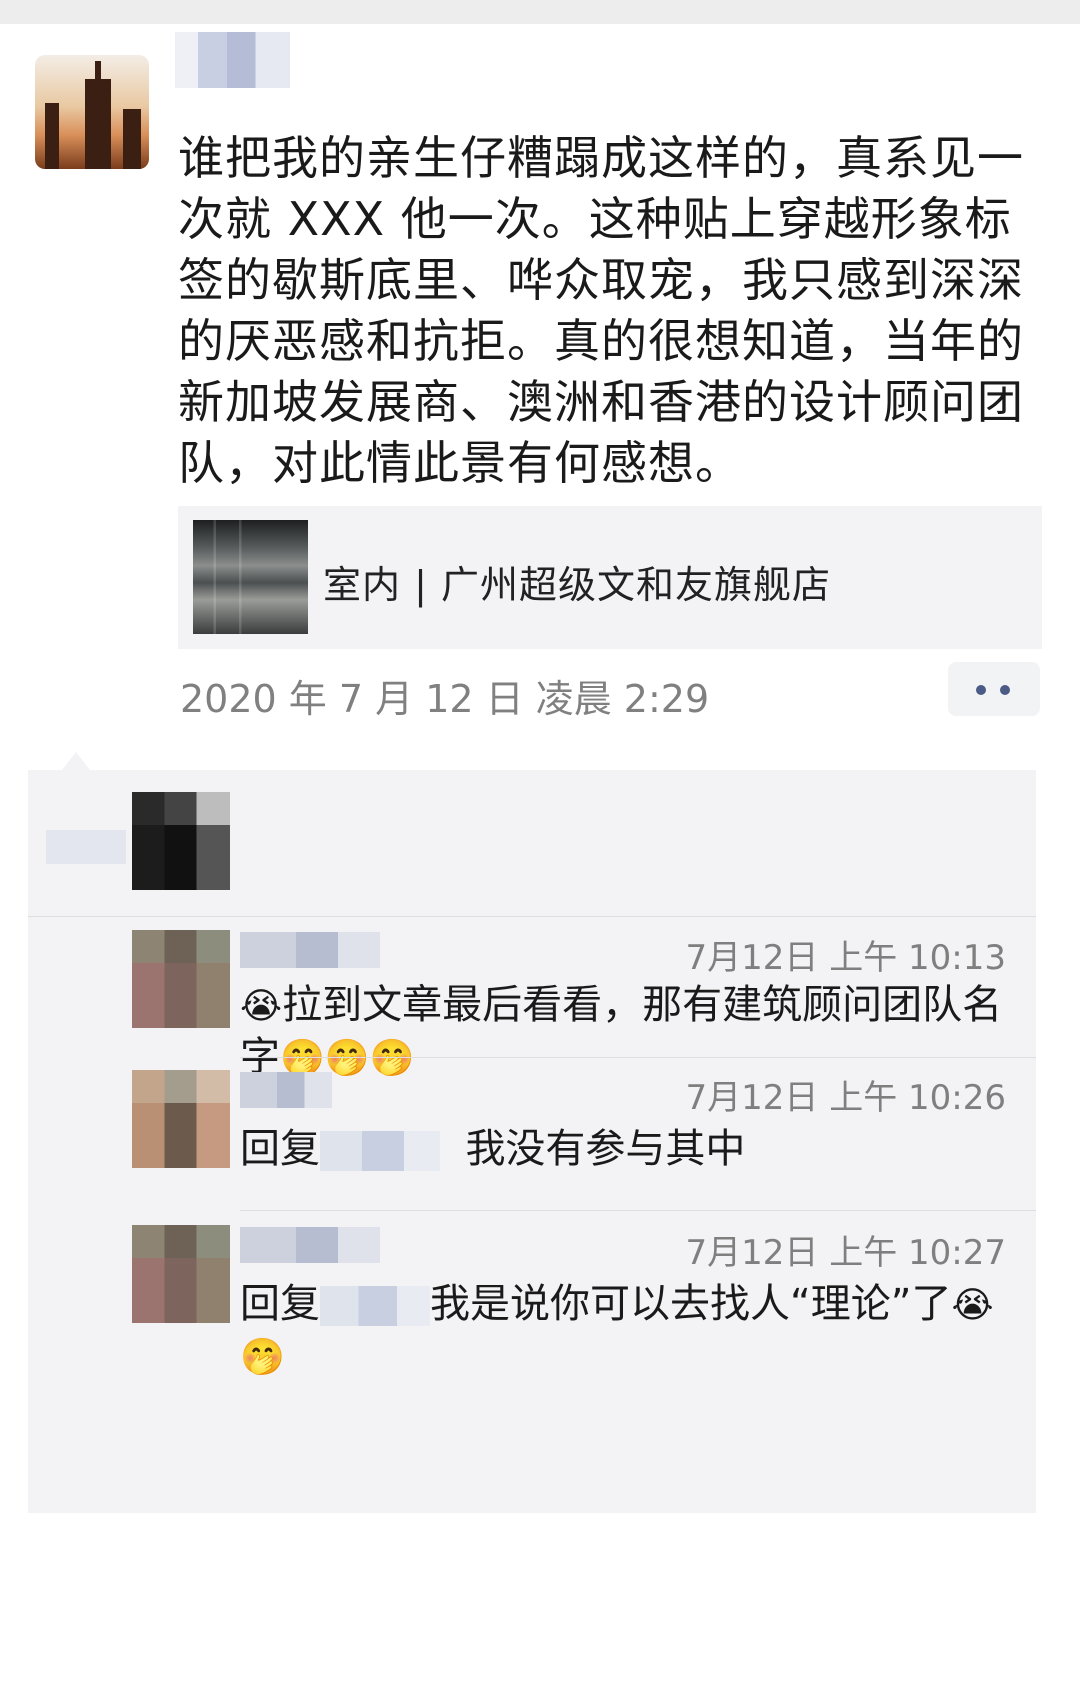 The image size is (1080, 1703). I want to click on like-icon-redacted, so click(86, 847).